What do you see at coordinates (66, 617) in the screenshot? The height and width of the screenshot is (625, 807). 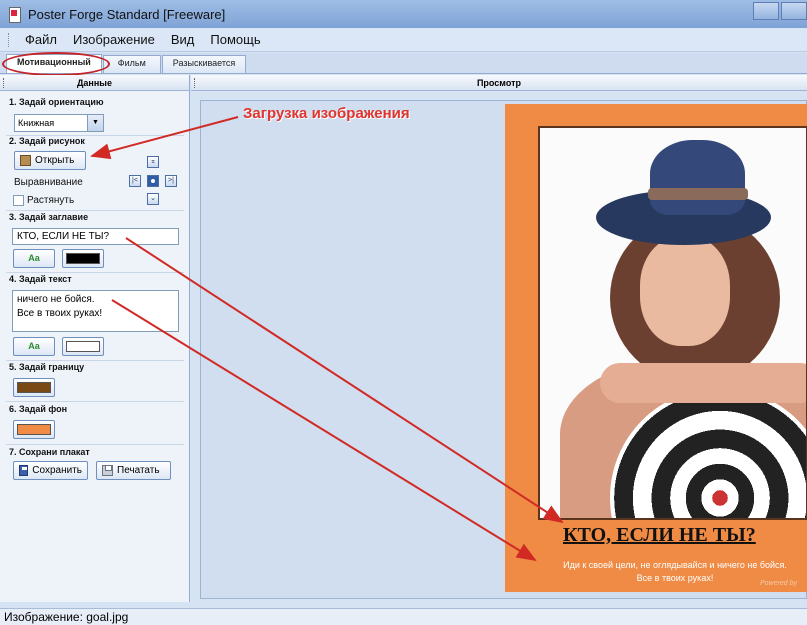 I see `status-text: Изображение: goal.jpg` at bounding box center [66, 617].